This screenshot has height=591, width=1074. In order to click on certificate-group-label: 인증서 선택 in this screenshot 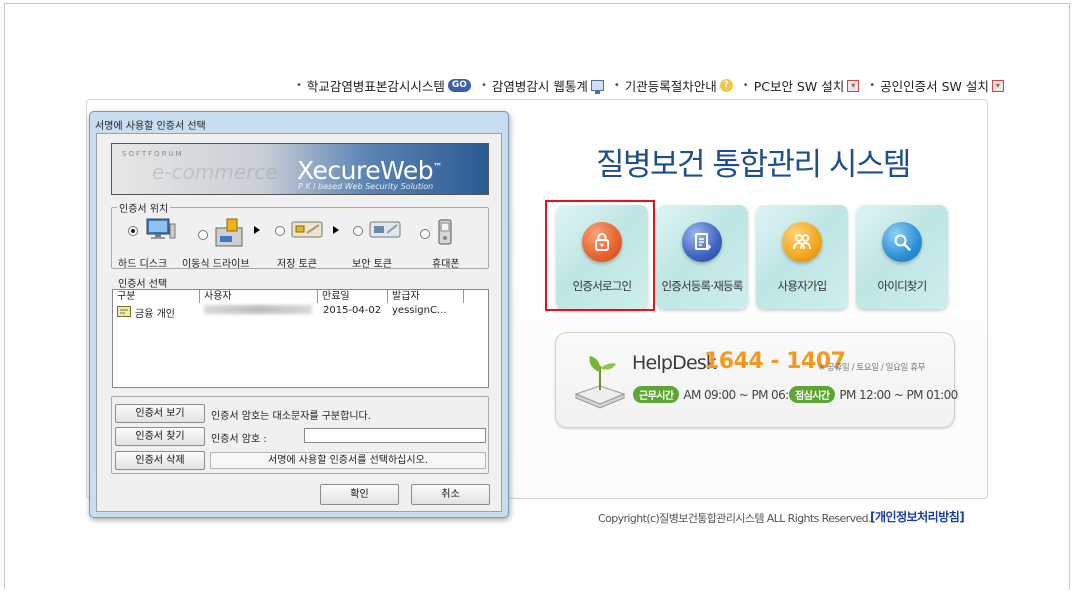, I will do `click(143, 282)`.